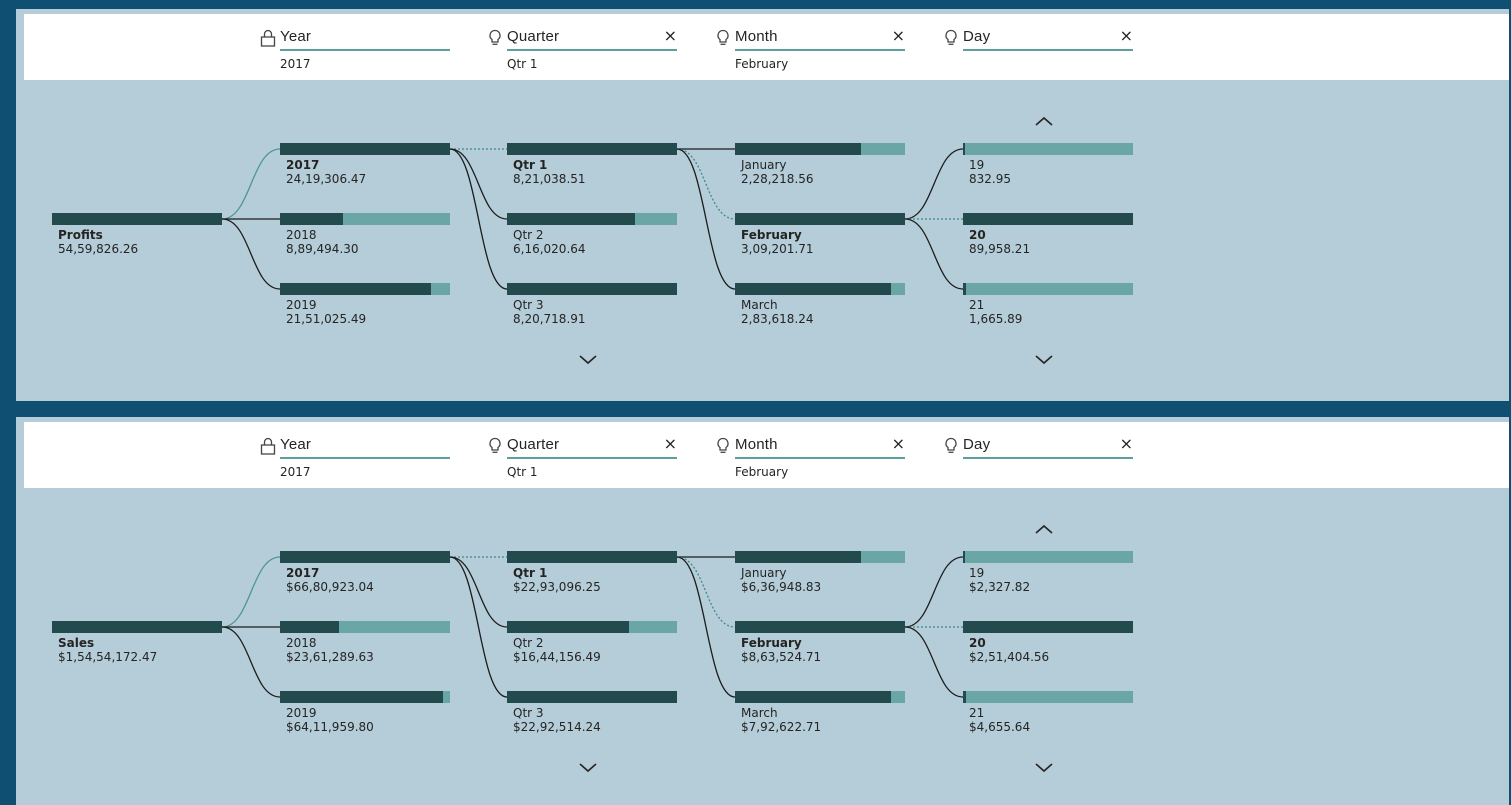  What do you see at coordinates (365, 305) in the screenshot?
I see `tree-node-year: 2019 21,51,025.49` at bounding box center [365, 305].